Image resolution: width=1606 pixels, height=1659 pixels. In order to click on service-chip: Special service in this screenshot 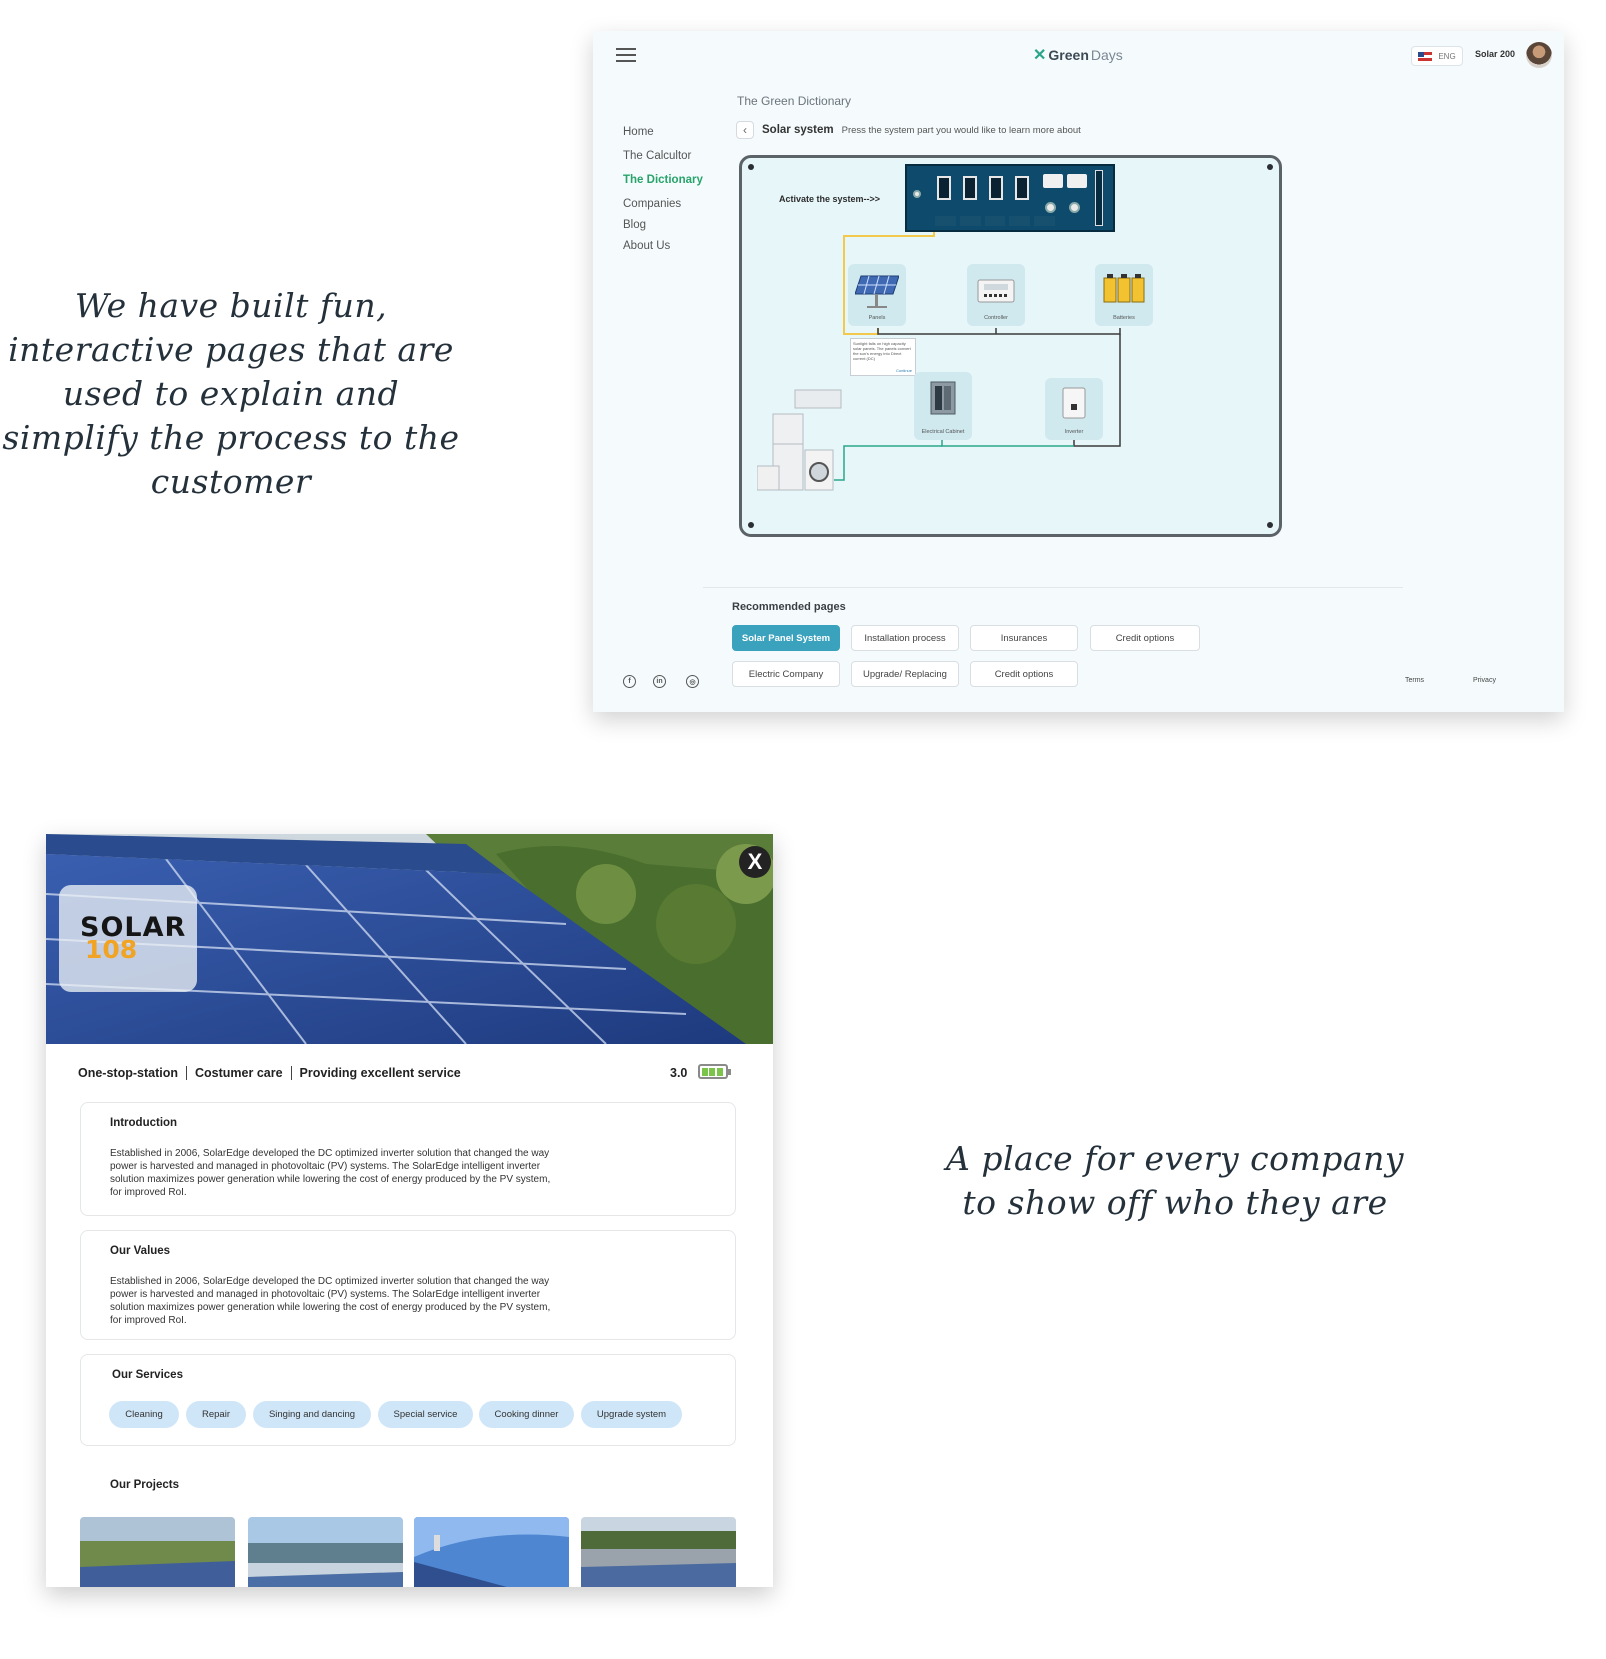, I will do `click(425, 1414)`.